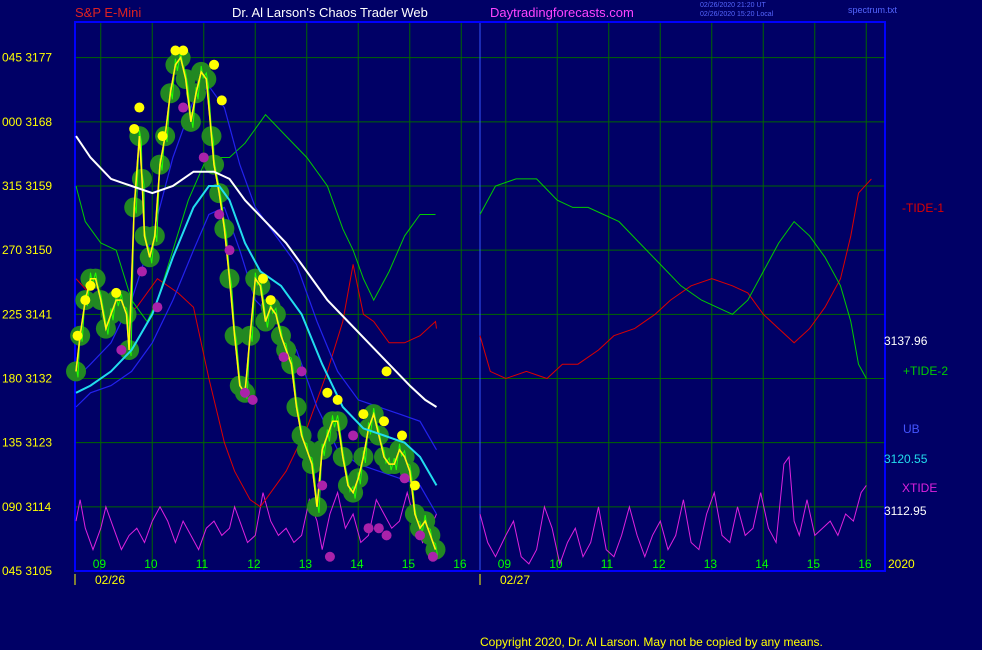  What do you see at coordinates (515, 580) in the screenshot?
I see `date-label-day2: 02/27` at bounding box center [515, 580].